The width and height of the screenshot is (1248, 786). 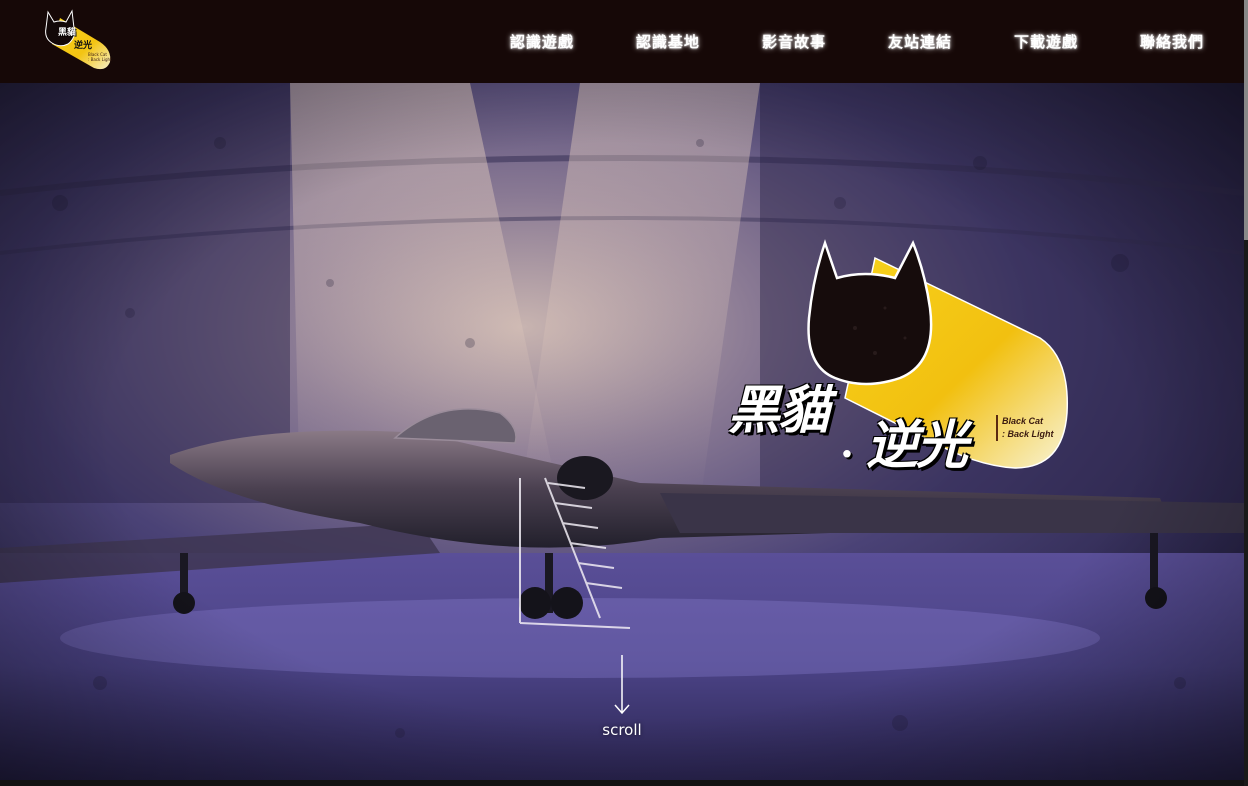 What do you see at coordinates (83, 46) in the screenshot?
I see `logo-title-2: 逆光` at bounding box center [83, 46].